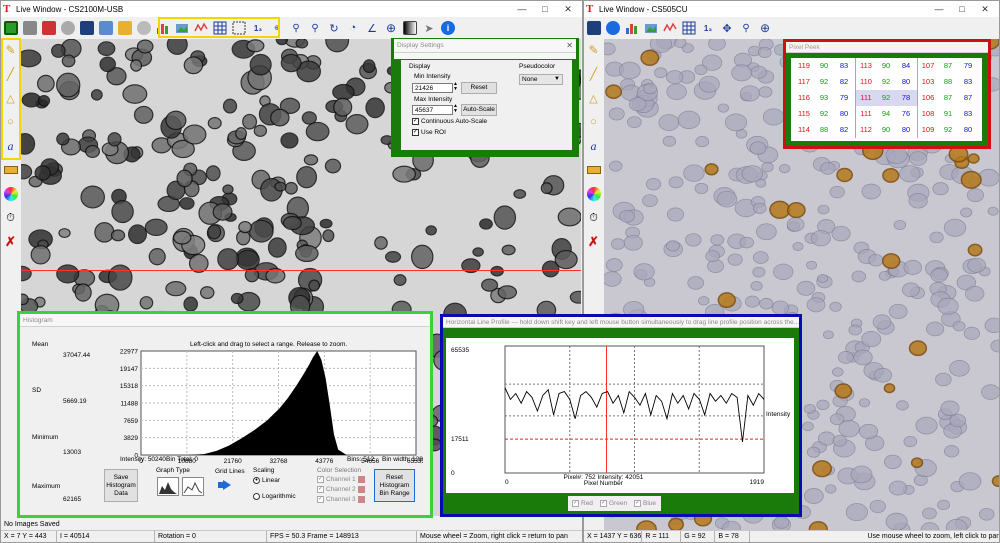 This screenshot has width=1000, height=543. What do you see at coordinates (353, 28) in the screenshot?
I see `timer-icon: ◔` at bounding box center [353, 28].